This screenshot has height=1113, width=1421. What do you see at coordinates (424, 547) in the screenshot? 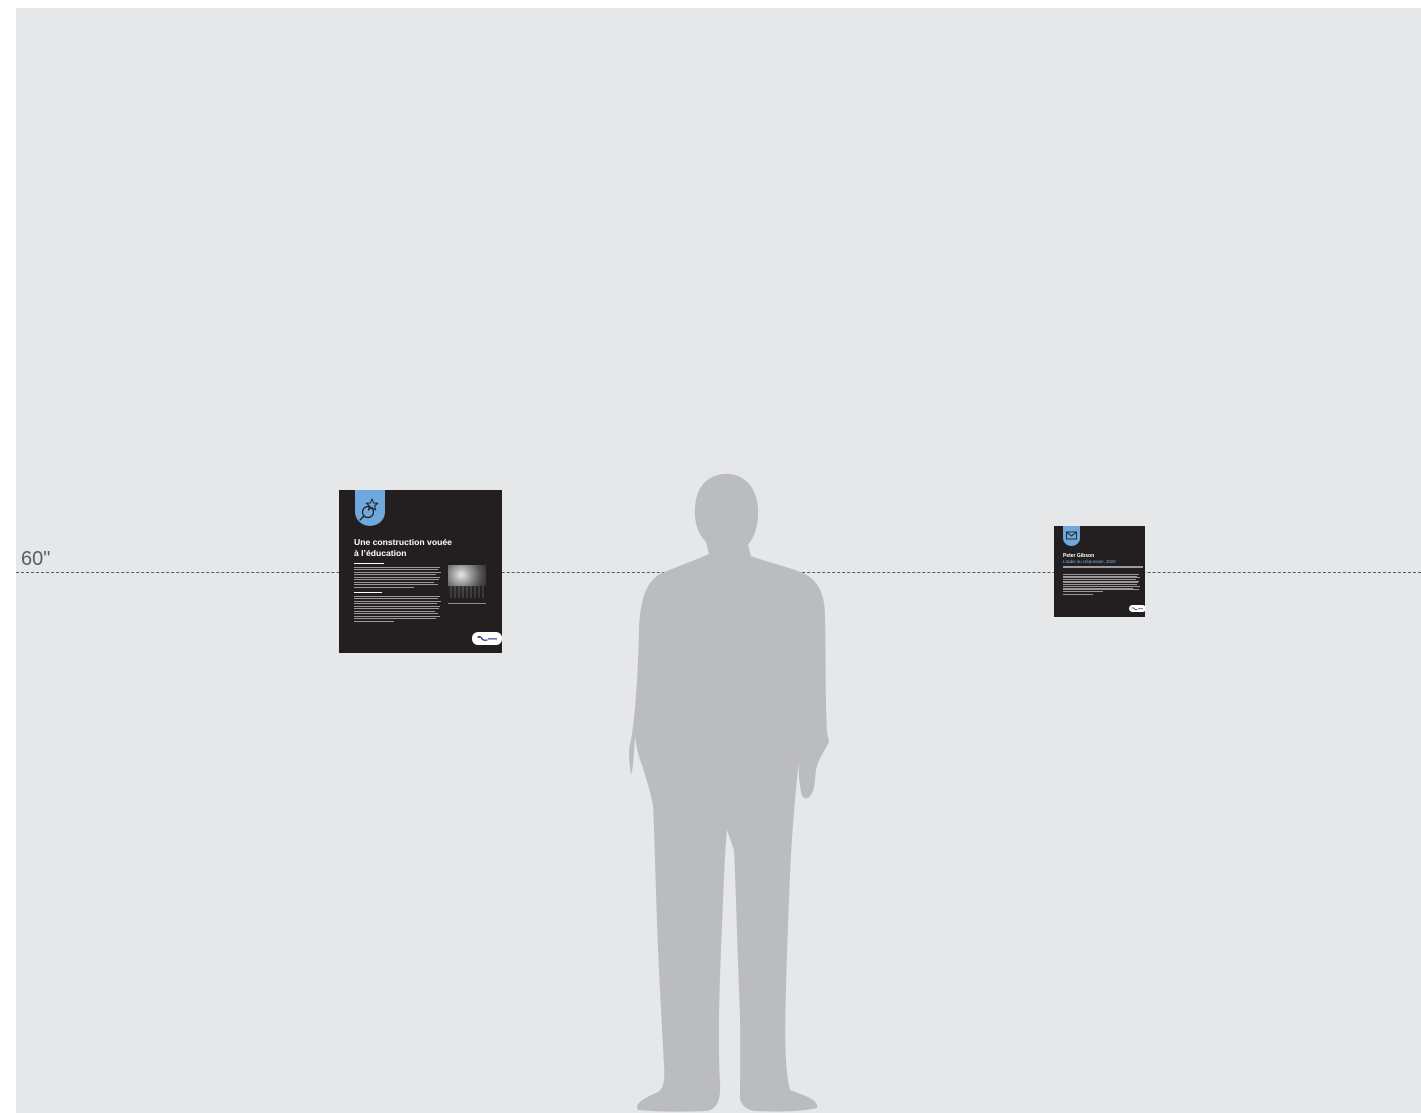
I see `panel-title: Une construction vouée à l’éducation` at bounding box center [424, 547].